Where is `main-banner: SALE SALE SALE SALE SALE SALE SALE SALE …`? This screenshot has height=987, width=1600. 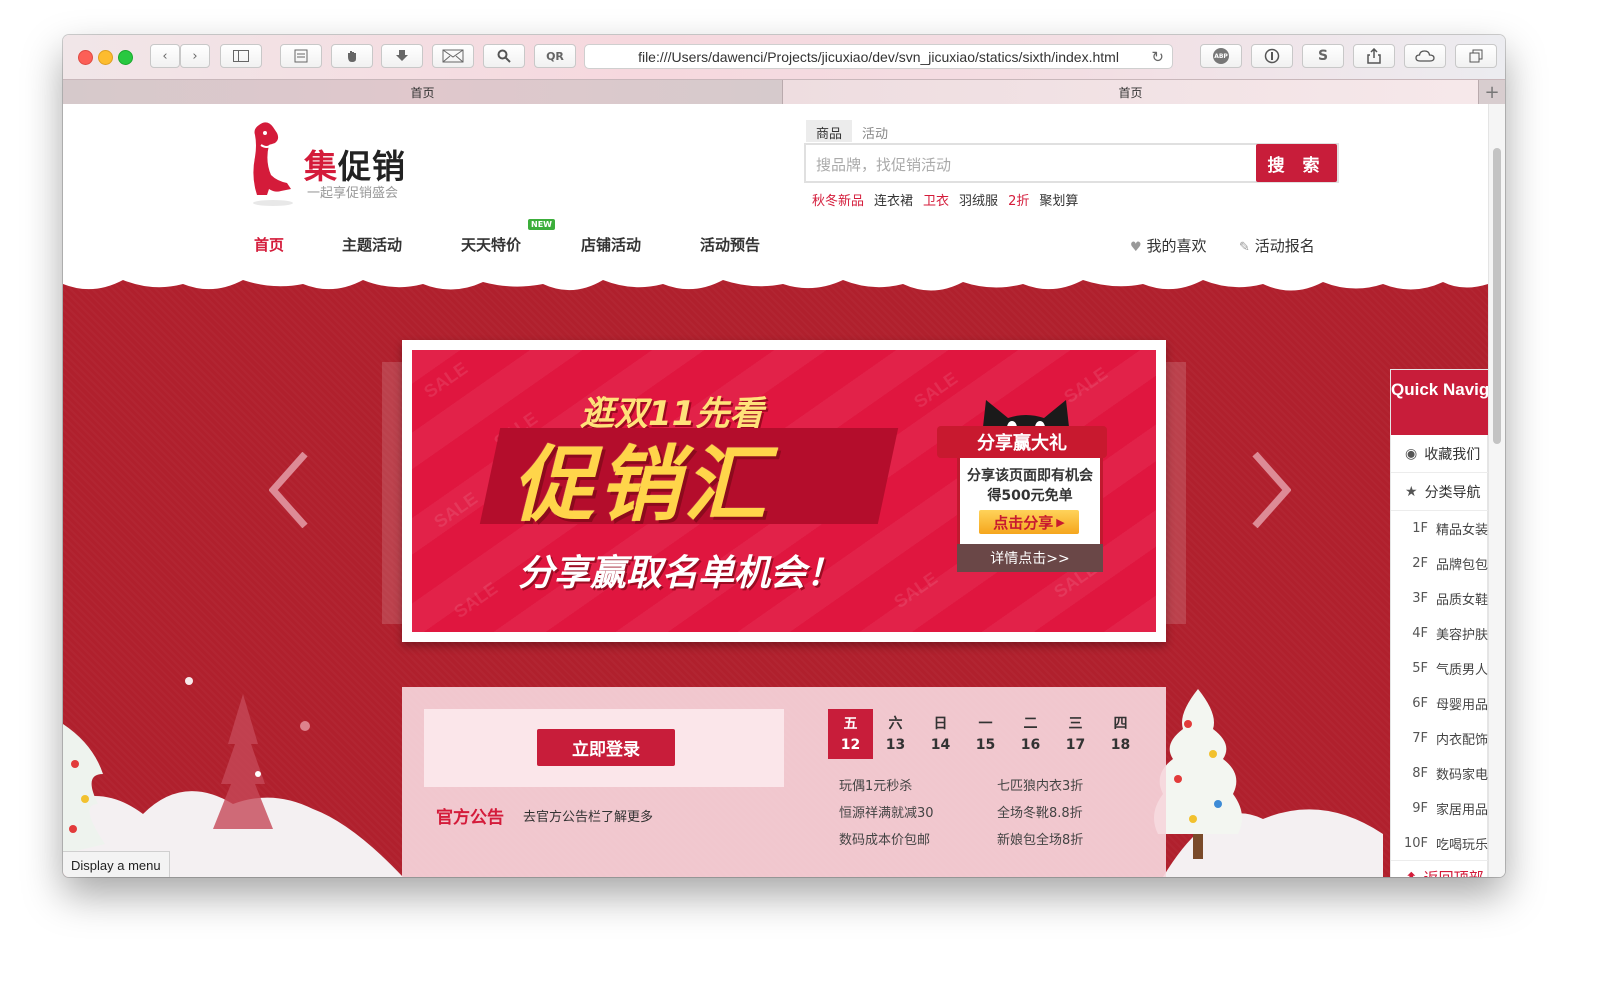 main-banner: SALE SALE SALE SALE SALE SALE SALE SALE … is located at coordinates (784, 491).